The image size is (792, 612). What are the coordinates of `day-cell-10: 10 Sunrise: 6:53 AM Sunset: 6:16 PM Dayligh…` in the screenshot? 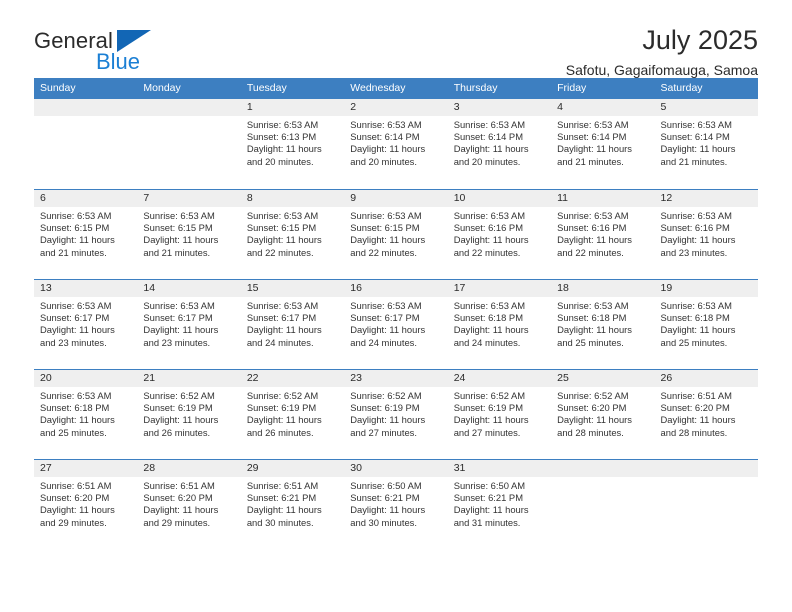 It's located at (499, 234).